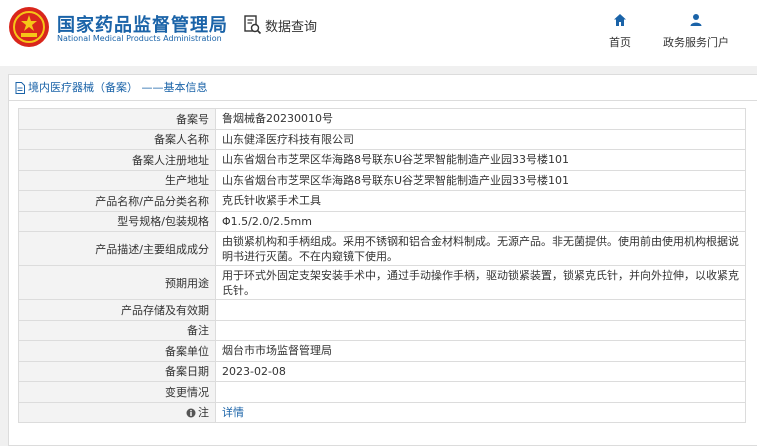  Describe the element at coordinates (117, 248) in the screenshot. I see `row-label: 产品描述/主要组成成分` at that location.